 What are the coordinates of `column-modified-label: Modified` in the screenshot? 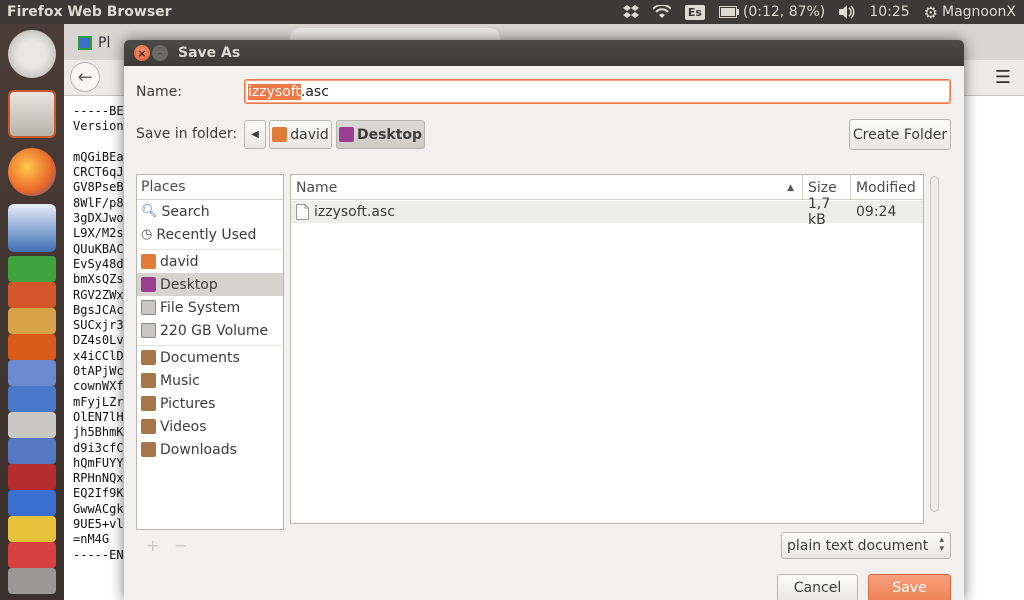 It's located at (886, 187).